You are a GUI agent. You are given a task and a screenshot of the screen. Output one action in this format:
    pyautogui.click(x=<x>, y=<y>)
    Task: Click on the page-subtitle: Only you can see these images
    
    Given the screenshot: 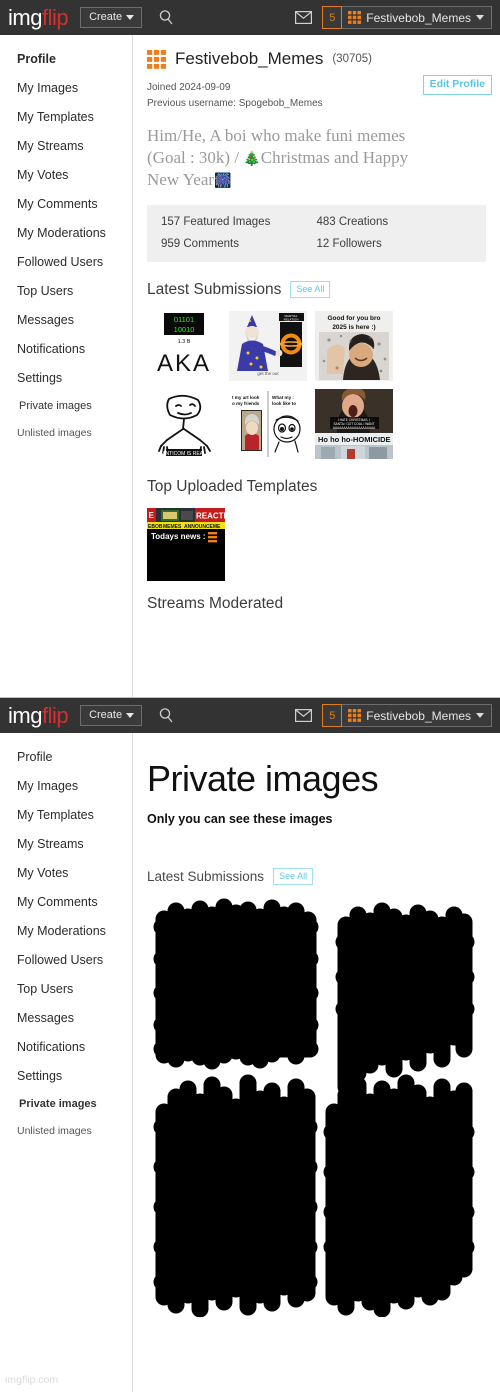 What is the action you would take?
    pyautogui.click(x=240, y=819)
    